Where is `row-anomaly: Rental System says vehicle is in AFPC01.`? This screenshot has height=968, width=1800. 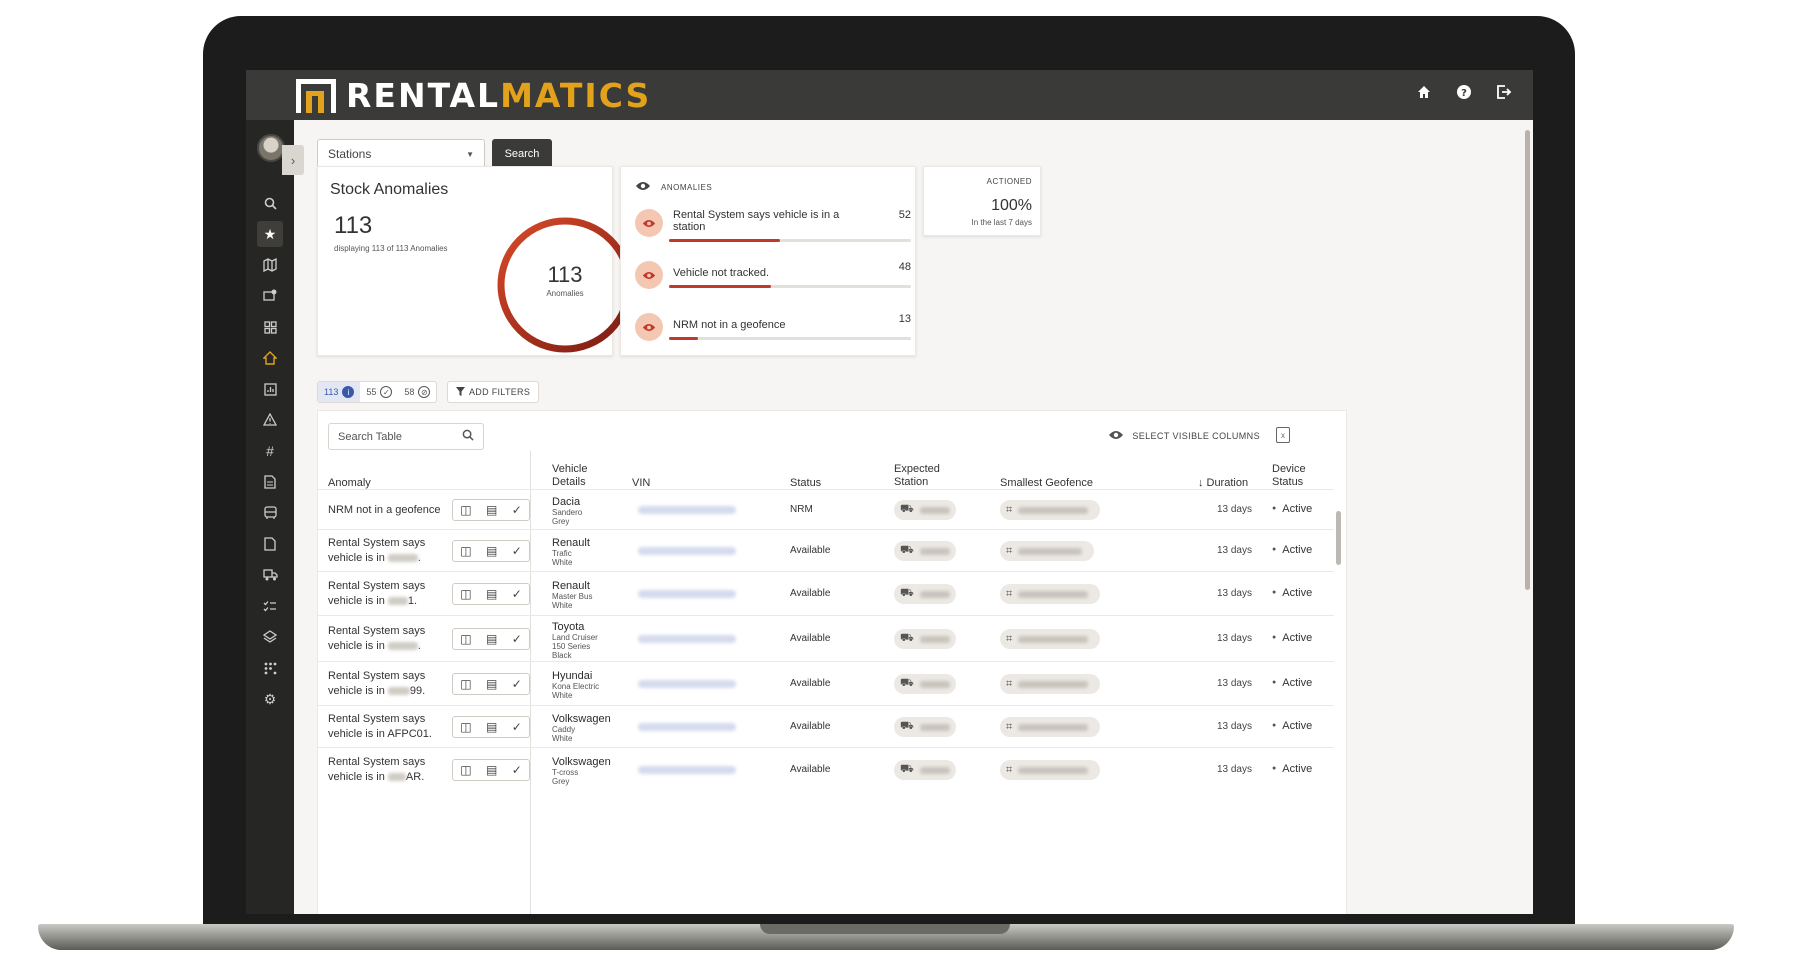
row-anomaly: Rental System says vehicle is in AFPC01. is located at coordinates (380, 726).